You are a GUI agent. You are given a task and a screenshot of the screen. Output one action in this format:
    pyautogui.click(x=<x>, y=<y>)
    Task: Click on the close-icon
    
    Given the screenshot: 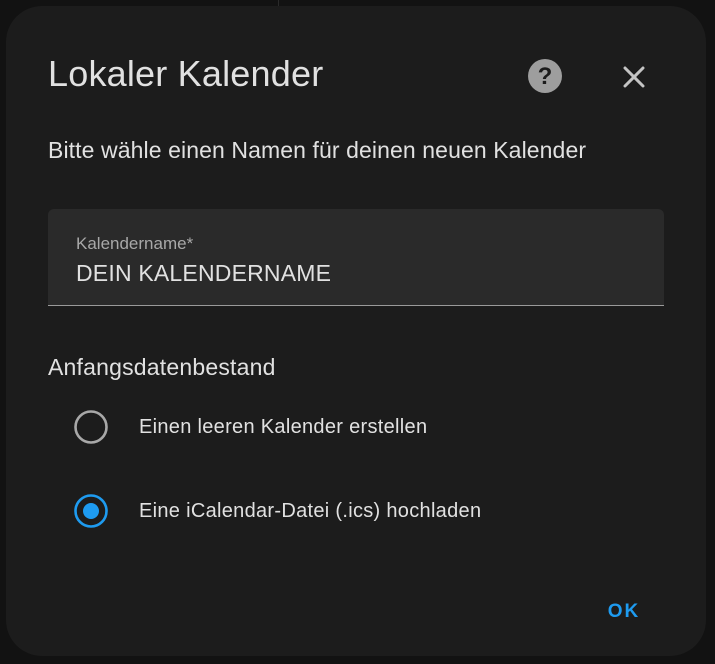 What is the action you would take?
    pyautogui.click(x=634, y=77)
    